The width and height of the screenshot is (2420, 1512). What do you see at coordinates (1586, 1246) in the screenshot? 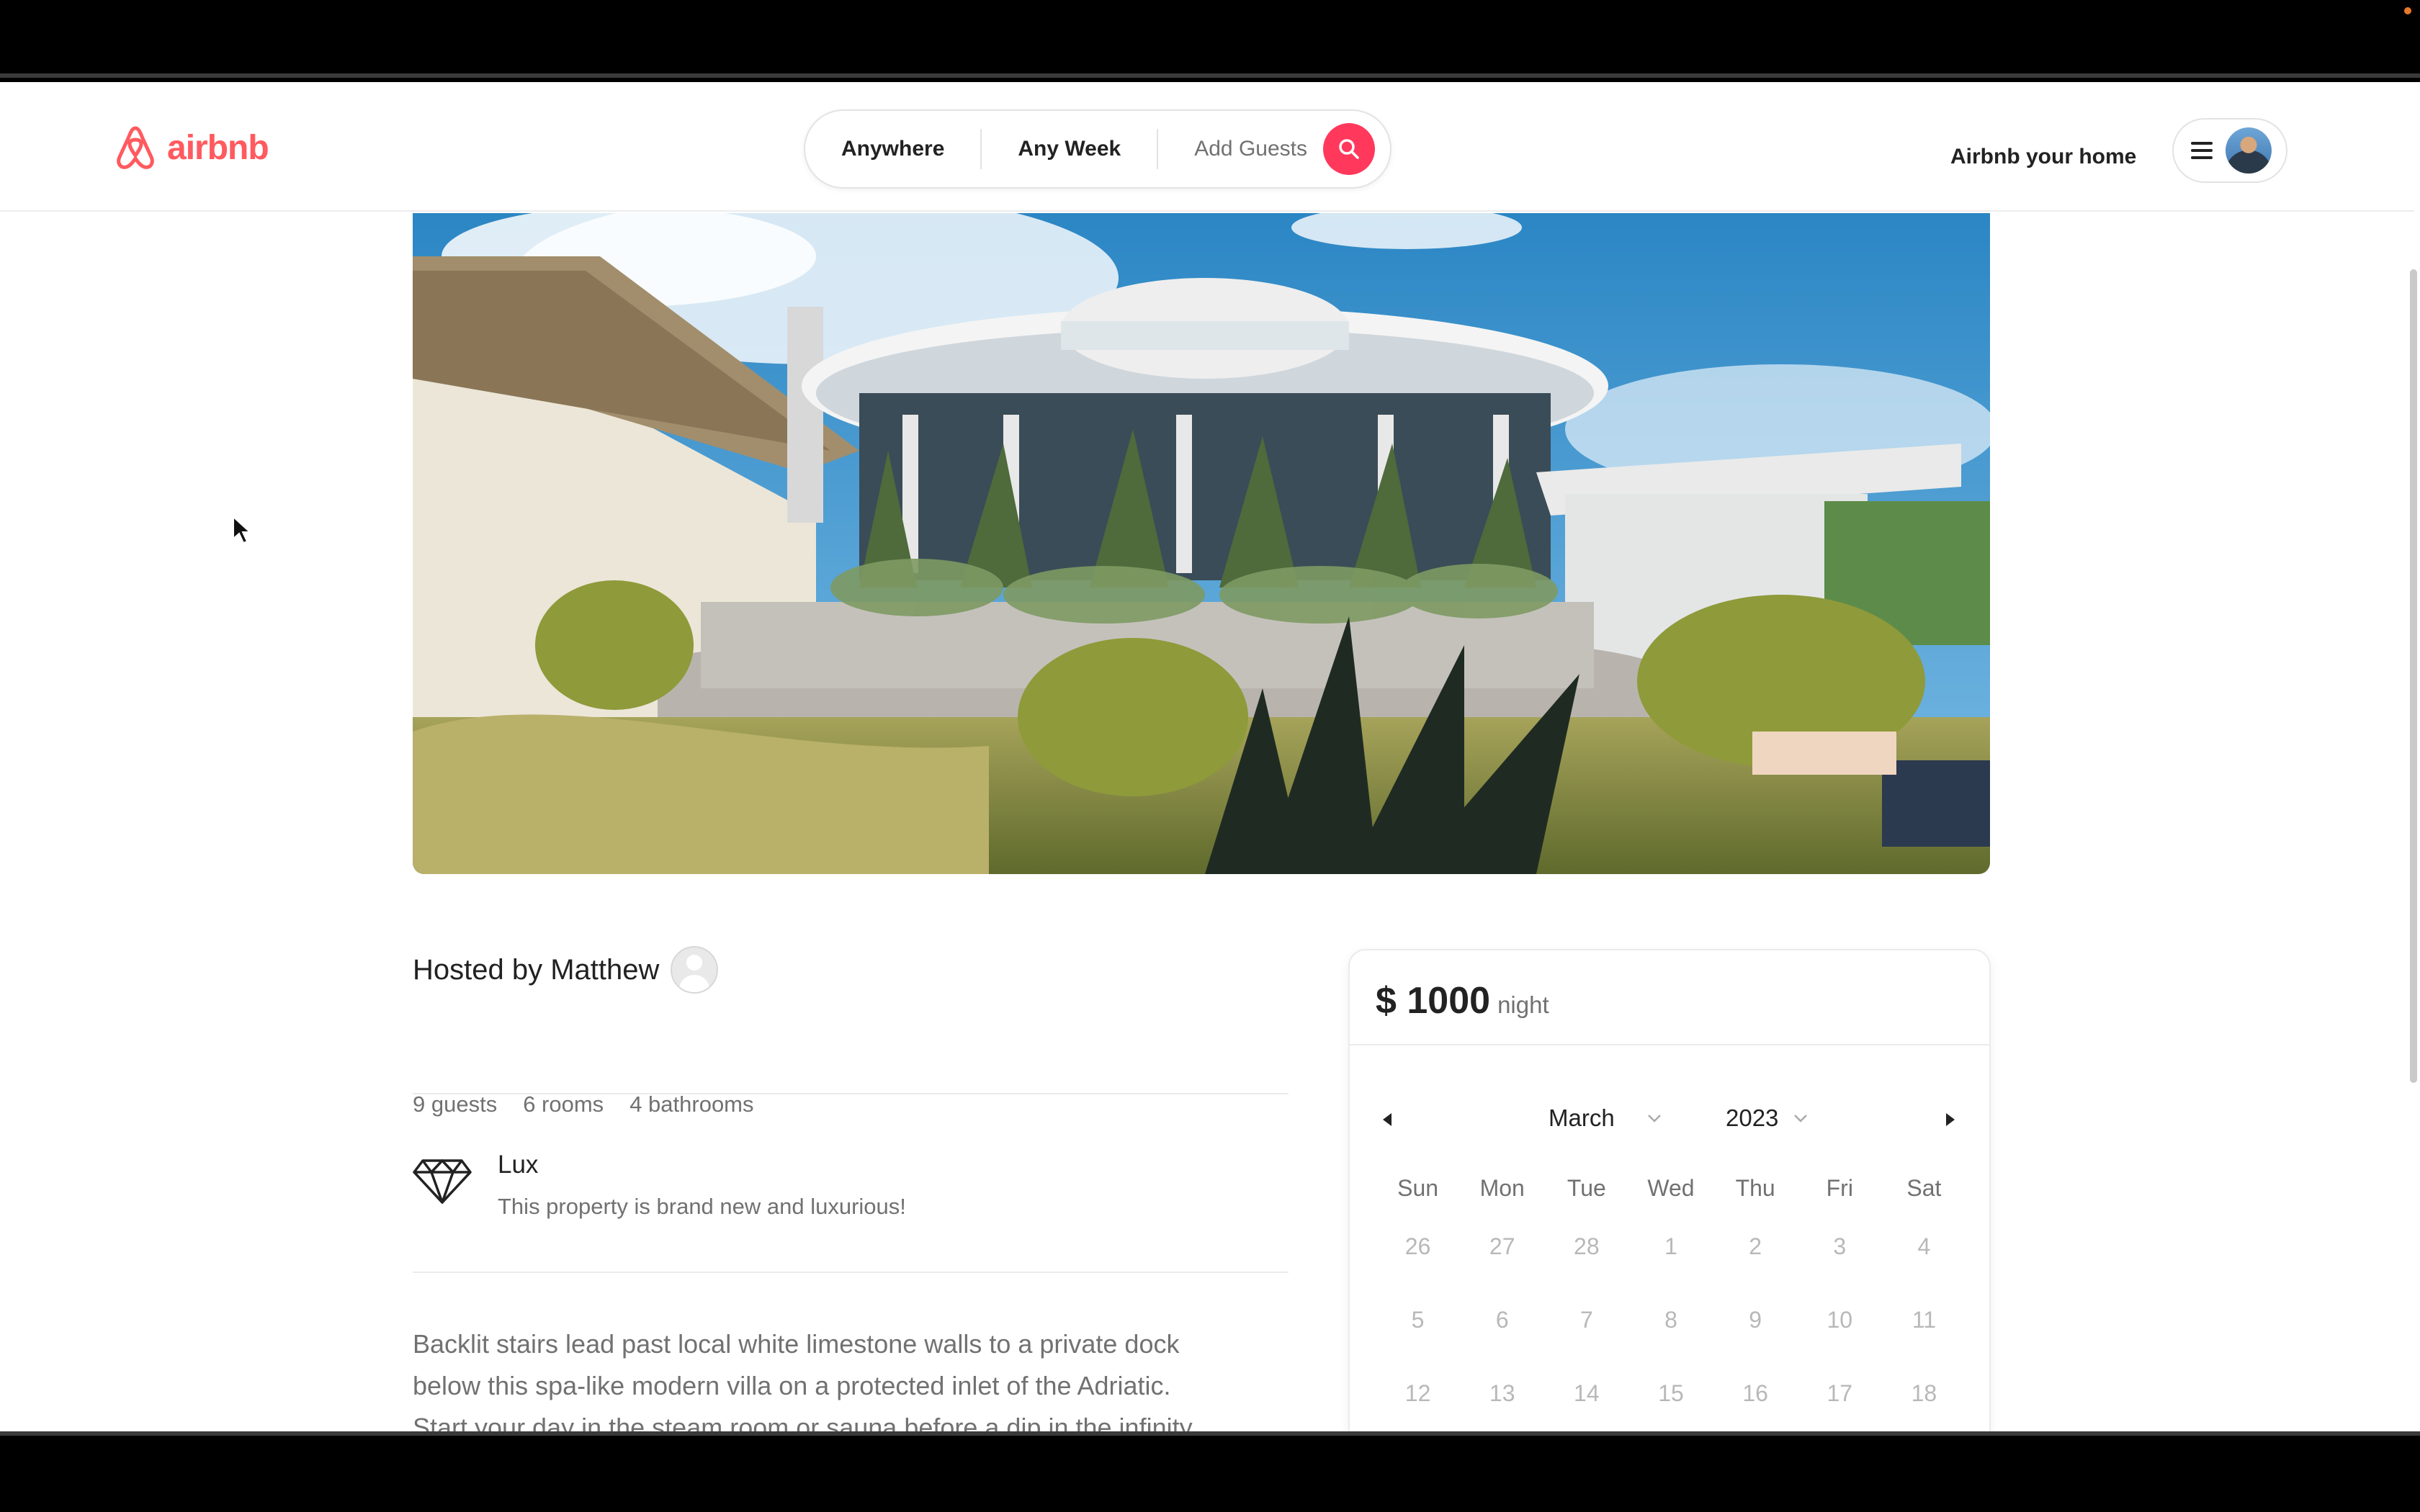
I see `calendar-day: 28` at bounding box center [1586, 1246].